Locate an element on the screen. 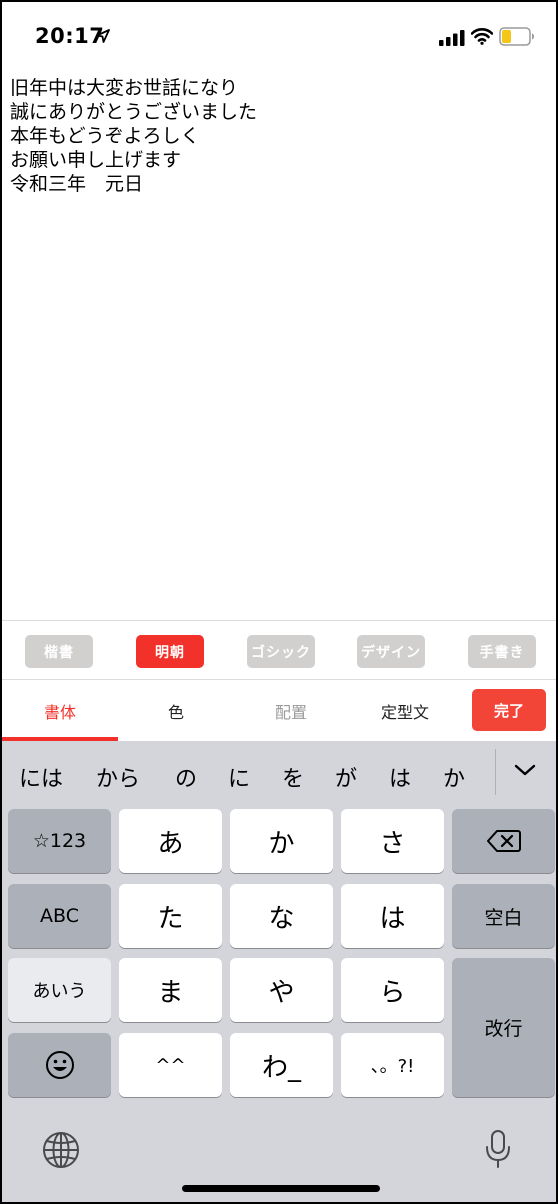 The height and width of the screenshot is (1204, 558). kana-key: あいう is located at coordinates (59, 990).